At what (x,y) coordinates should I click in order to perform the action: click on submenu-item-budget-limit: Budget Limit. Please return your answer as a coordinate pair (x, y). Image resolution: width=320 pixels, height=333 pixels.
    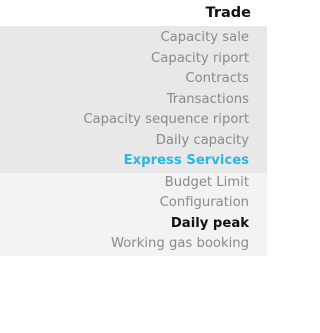
    Looking at the image, I should click on (133, 183).